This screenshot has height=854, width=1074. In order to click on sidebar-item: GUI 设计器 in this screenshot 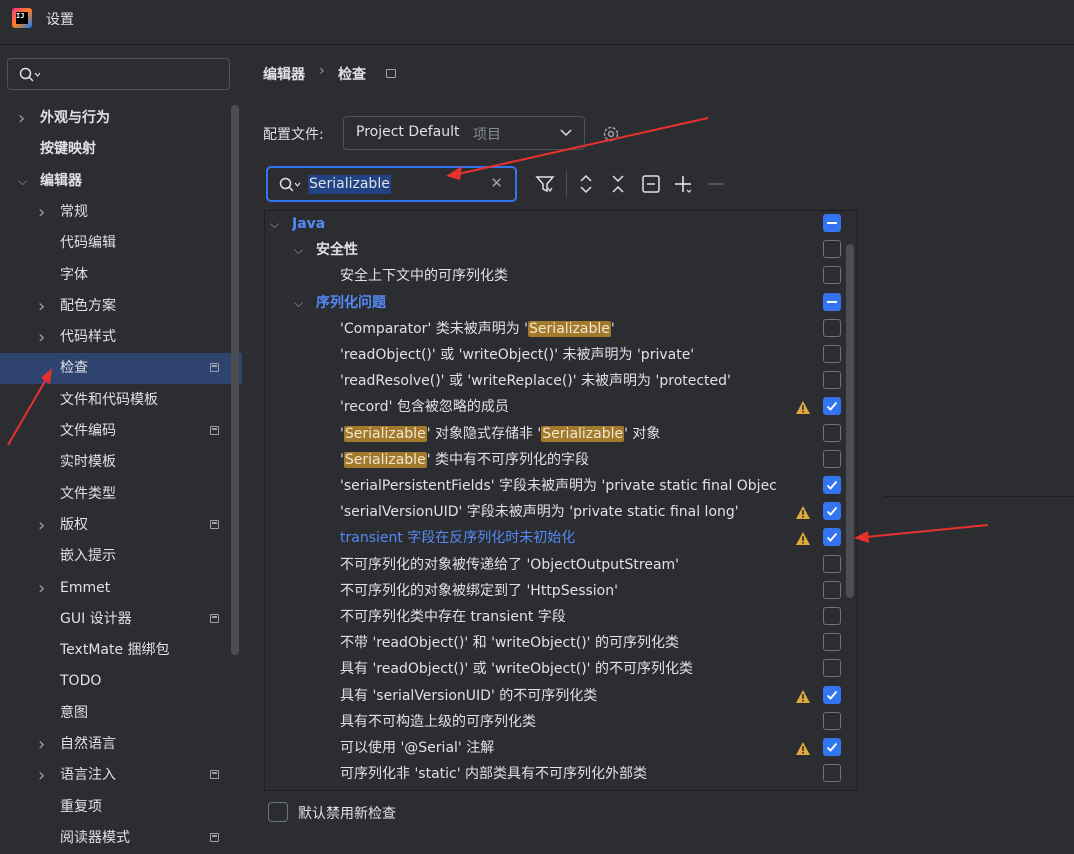, I will do `click(121, 619)`.